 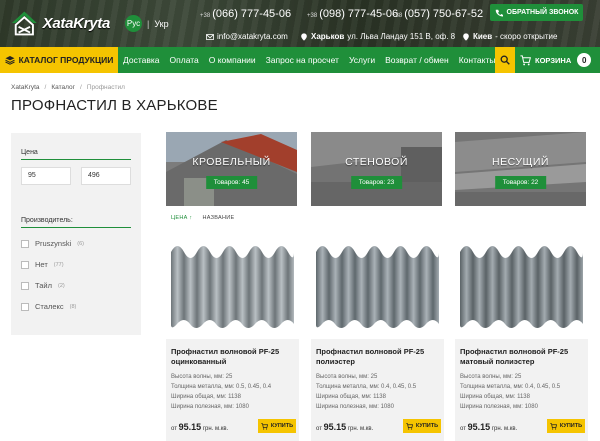 What do you see at coordinates (210, 36) in the screenshot?
I see `mail-icon` at bounding box center [210, 36].